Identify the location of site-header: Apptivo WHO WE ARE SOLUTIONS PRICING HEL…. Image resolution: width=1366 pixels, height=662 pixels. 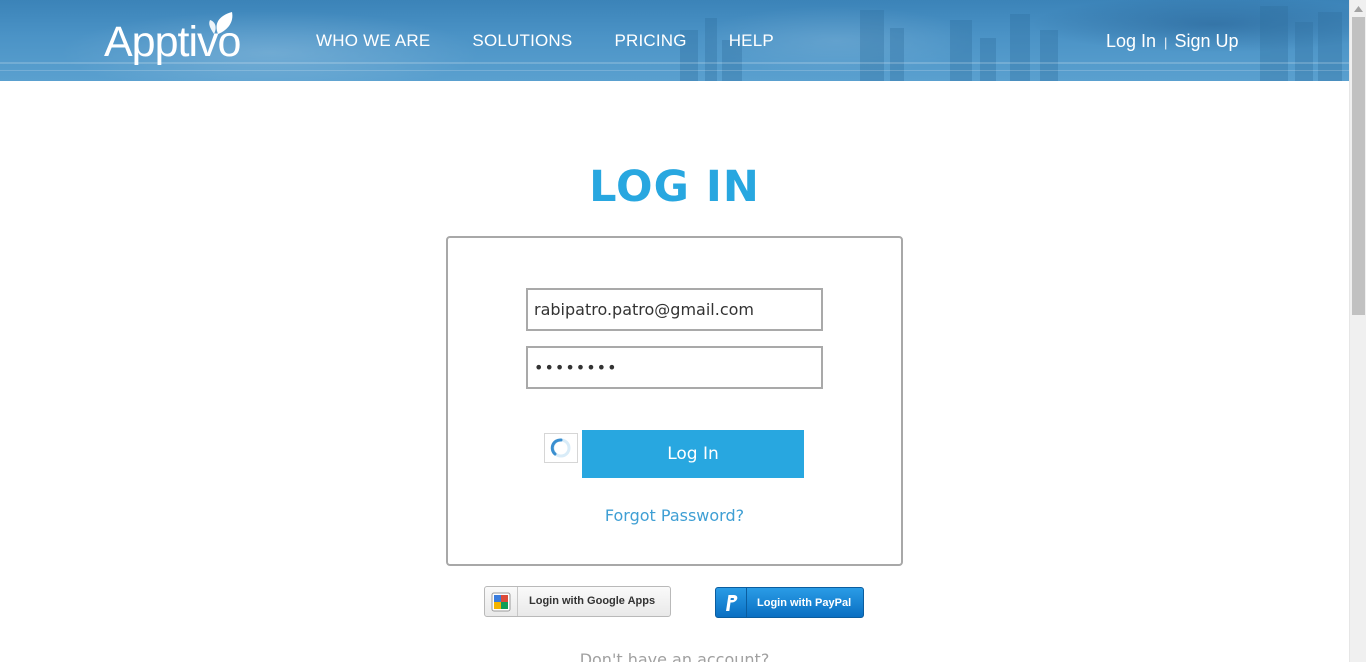
(674, 40).